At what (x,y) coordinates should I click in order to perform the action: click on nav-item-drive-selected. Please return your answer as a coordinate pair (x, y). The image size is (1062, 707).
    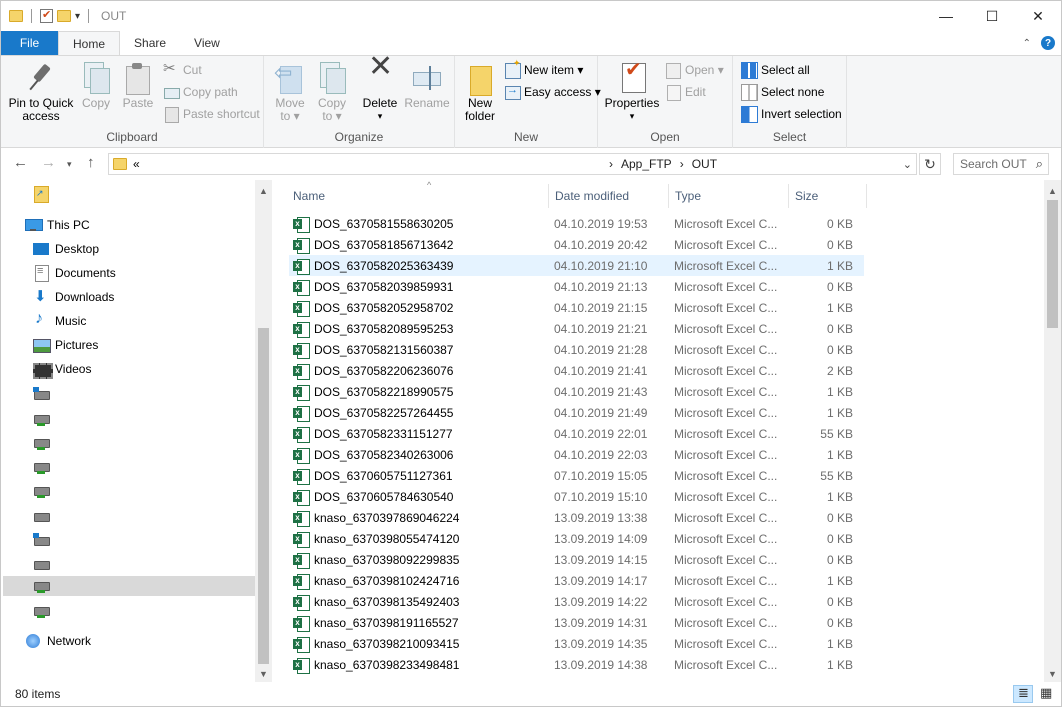
    Looking at the image, I should click on (129, 586).